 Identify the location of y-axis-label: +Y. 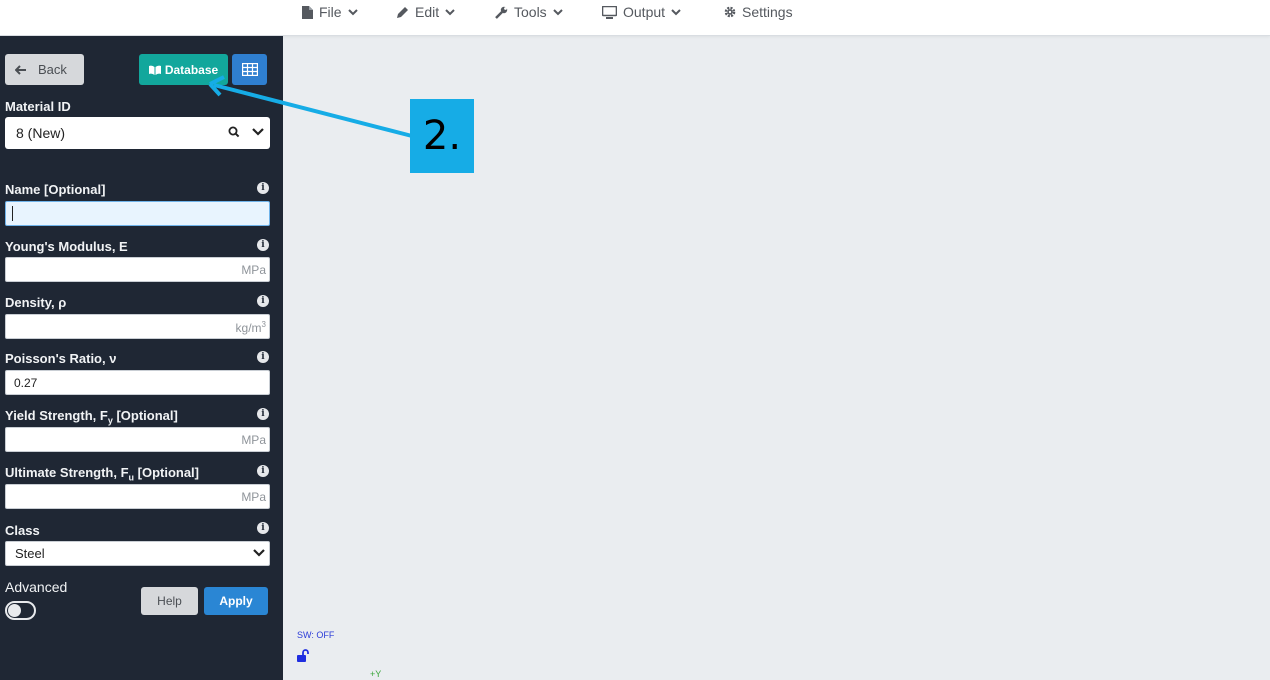
(376, 674).